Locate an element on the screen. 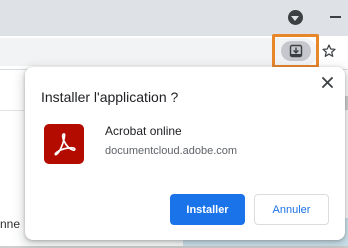  install-app-button is located at coordinates (295, 51).